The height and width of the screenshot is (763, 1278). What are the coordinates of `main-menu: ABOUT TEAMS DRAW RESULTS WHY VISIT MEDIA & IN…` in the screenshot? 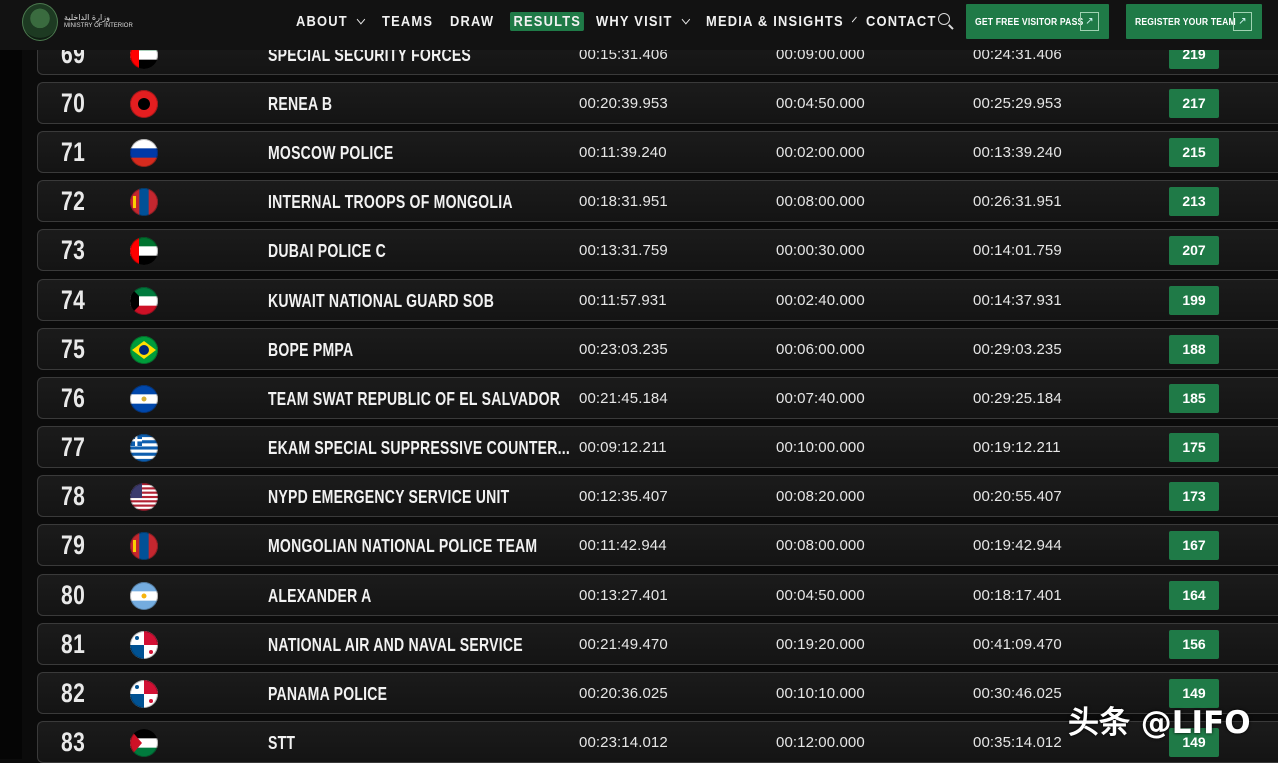 It's located at (616, 21).